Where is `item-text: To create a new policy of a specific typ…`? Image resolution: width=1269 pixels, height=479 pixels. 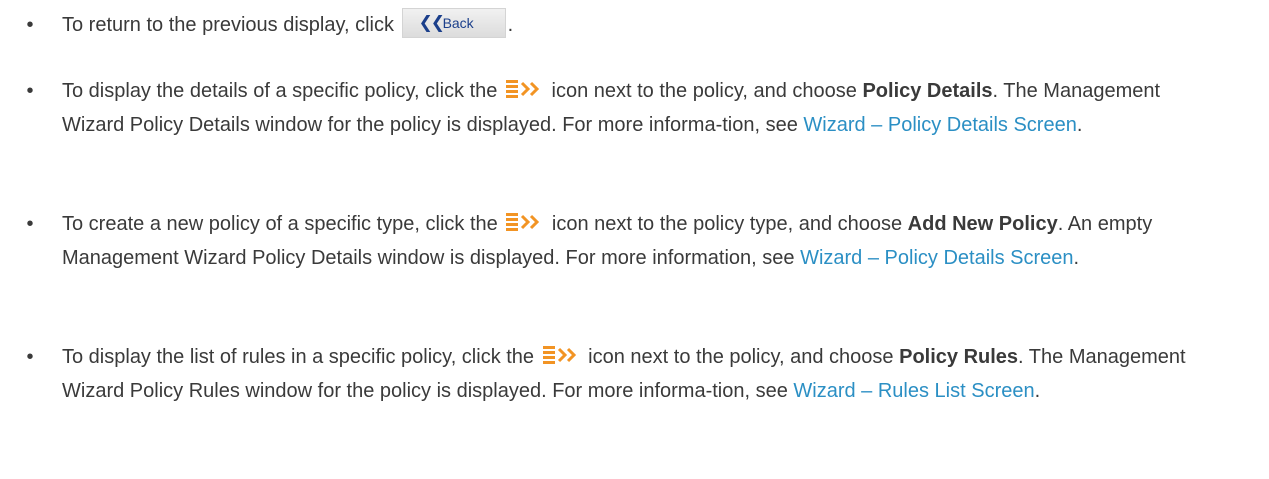 item-text: To create a new policy of a specific typ… is located at coordinates (283, 224).